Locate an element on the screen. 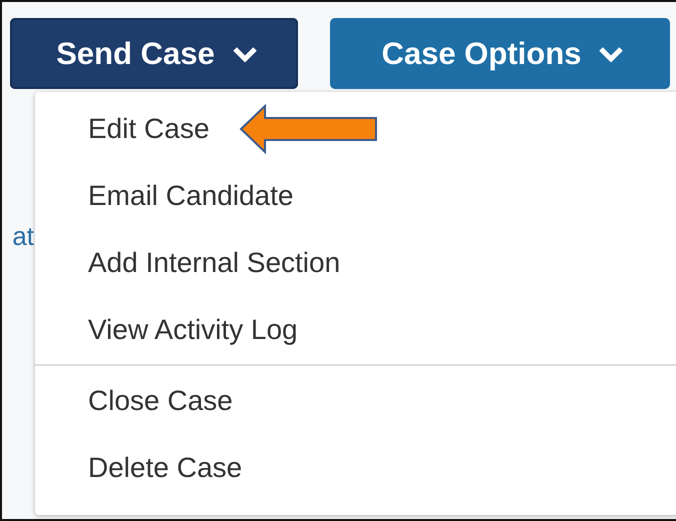 The height and width of the screenshot is (521, 676). menu-item: Email Candidate is located at coordinates (191, 196).